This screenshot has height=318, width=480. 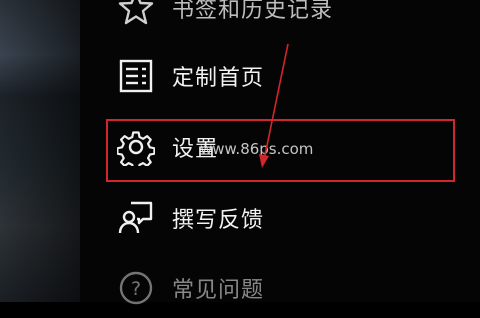 What do you see at coordinates (274, 105) in the screenshot?
I see `annotation-arrow` at bounding box center [274, 105].